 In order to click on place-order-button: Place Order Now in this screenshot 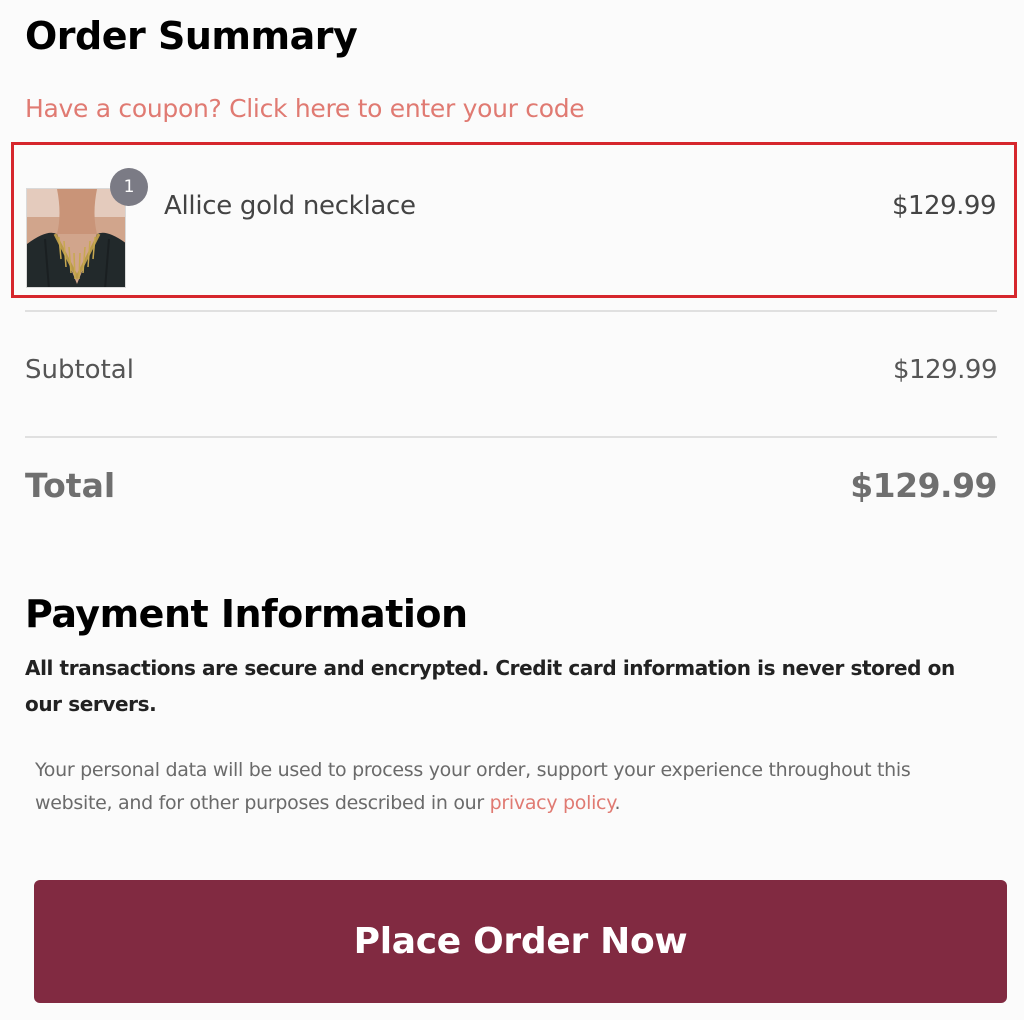, I will do `click(520, 941)`.